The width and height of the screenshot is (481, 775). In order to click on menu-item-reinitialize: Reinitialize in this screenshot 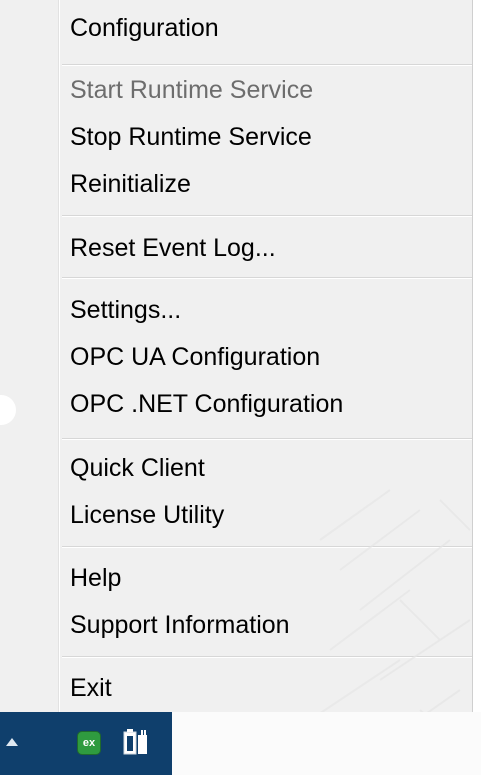, I will do `click(130, 184)`.